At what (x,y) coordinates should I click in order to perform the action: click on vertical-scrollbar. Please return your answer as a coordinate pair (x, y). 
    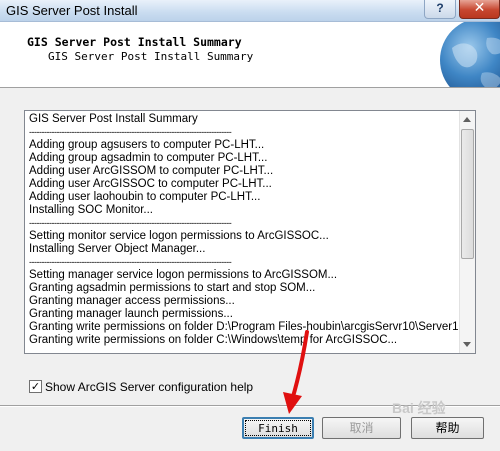
    Looking at the image, I should click on (467, 232).